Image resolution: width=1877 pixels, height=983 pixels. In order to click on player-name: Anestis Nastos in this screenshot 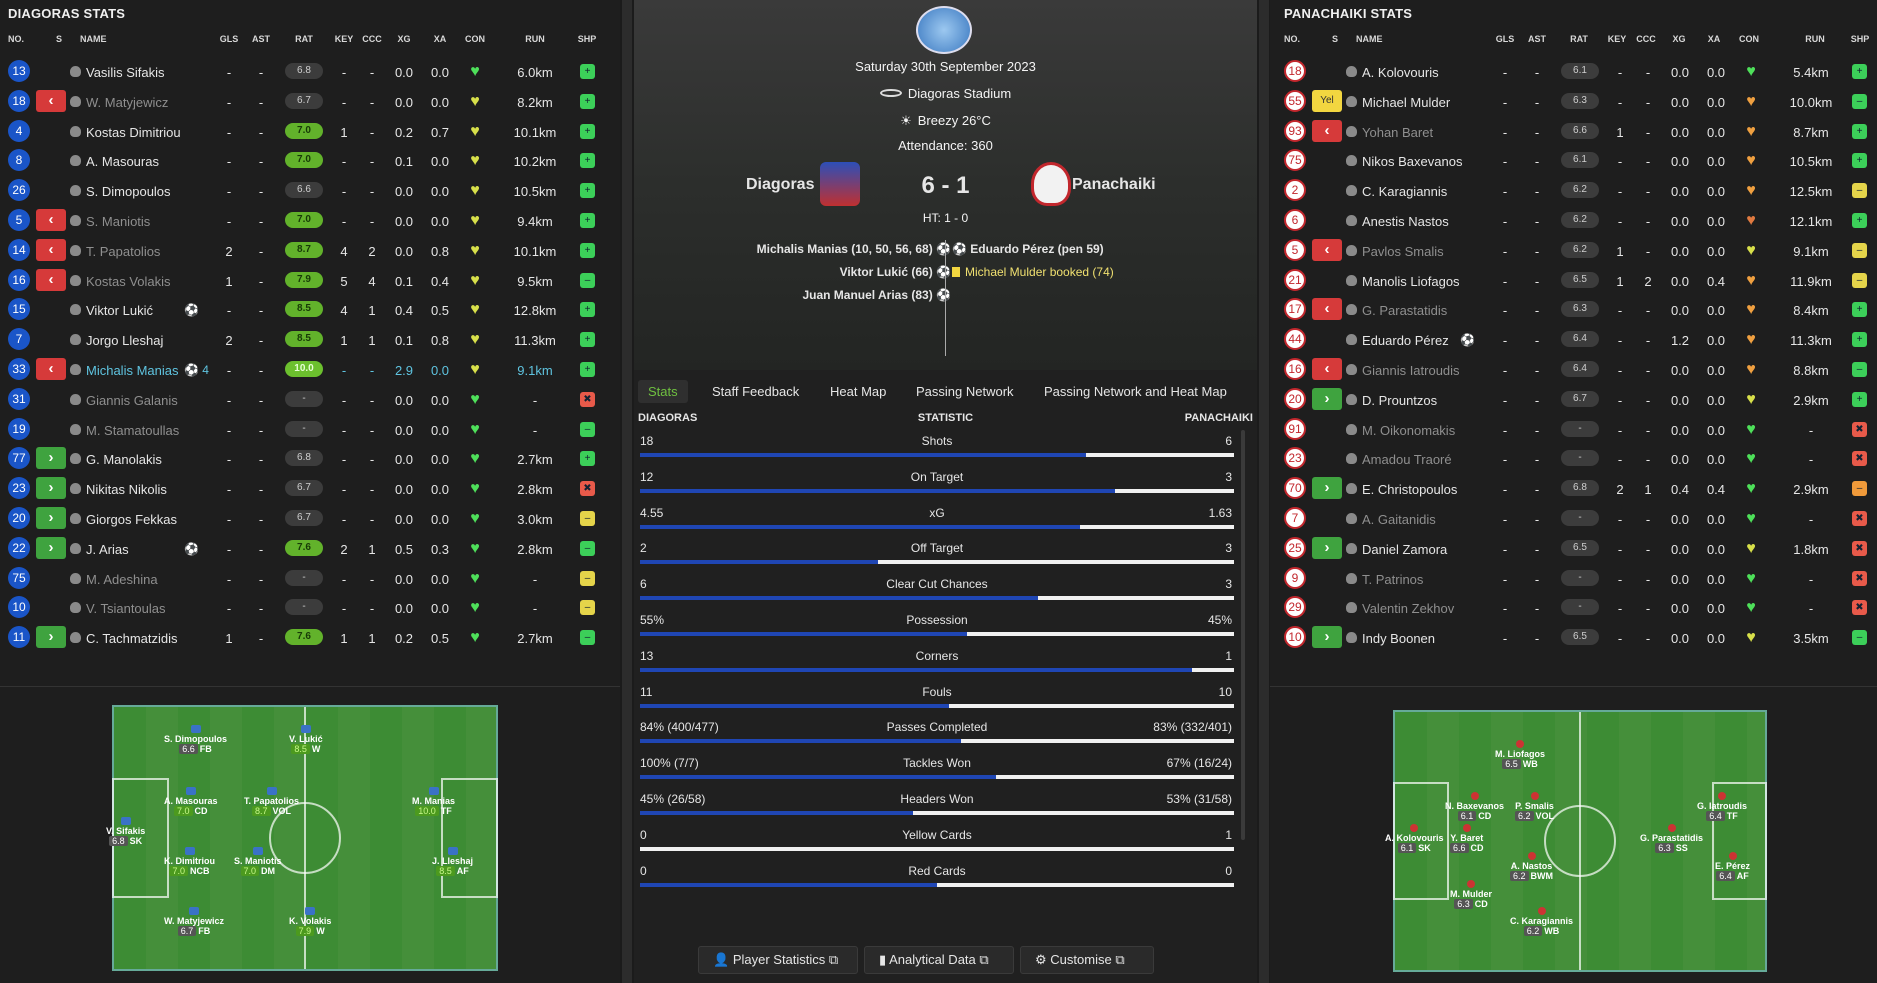, I will do `click(1405, 221)`.